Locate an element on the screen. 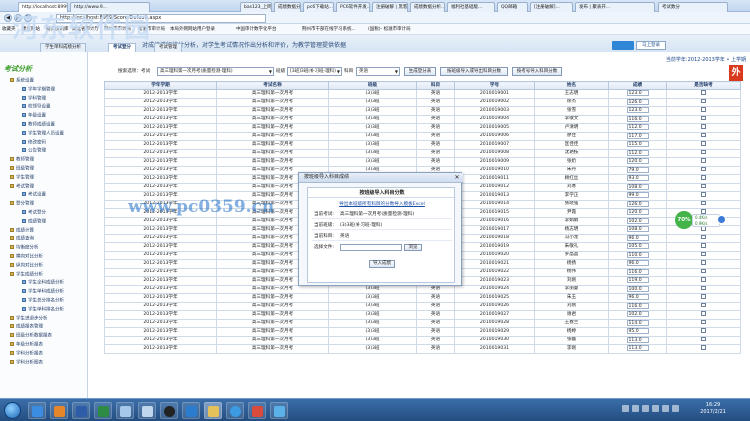 This screenshot has height=421, width=750. sidebar-item: 登分管理 is located at coordinates (22, 204).